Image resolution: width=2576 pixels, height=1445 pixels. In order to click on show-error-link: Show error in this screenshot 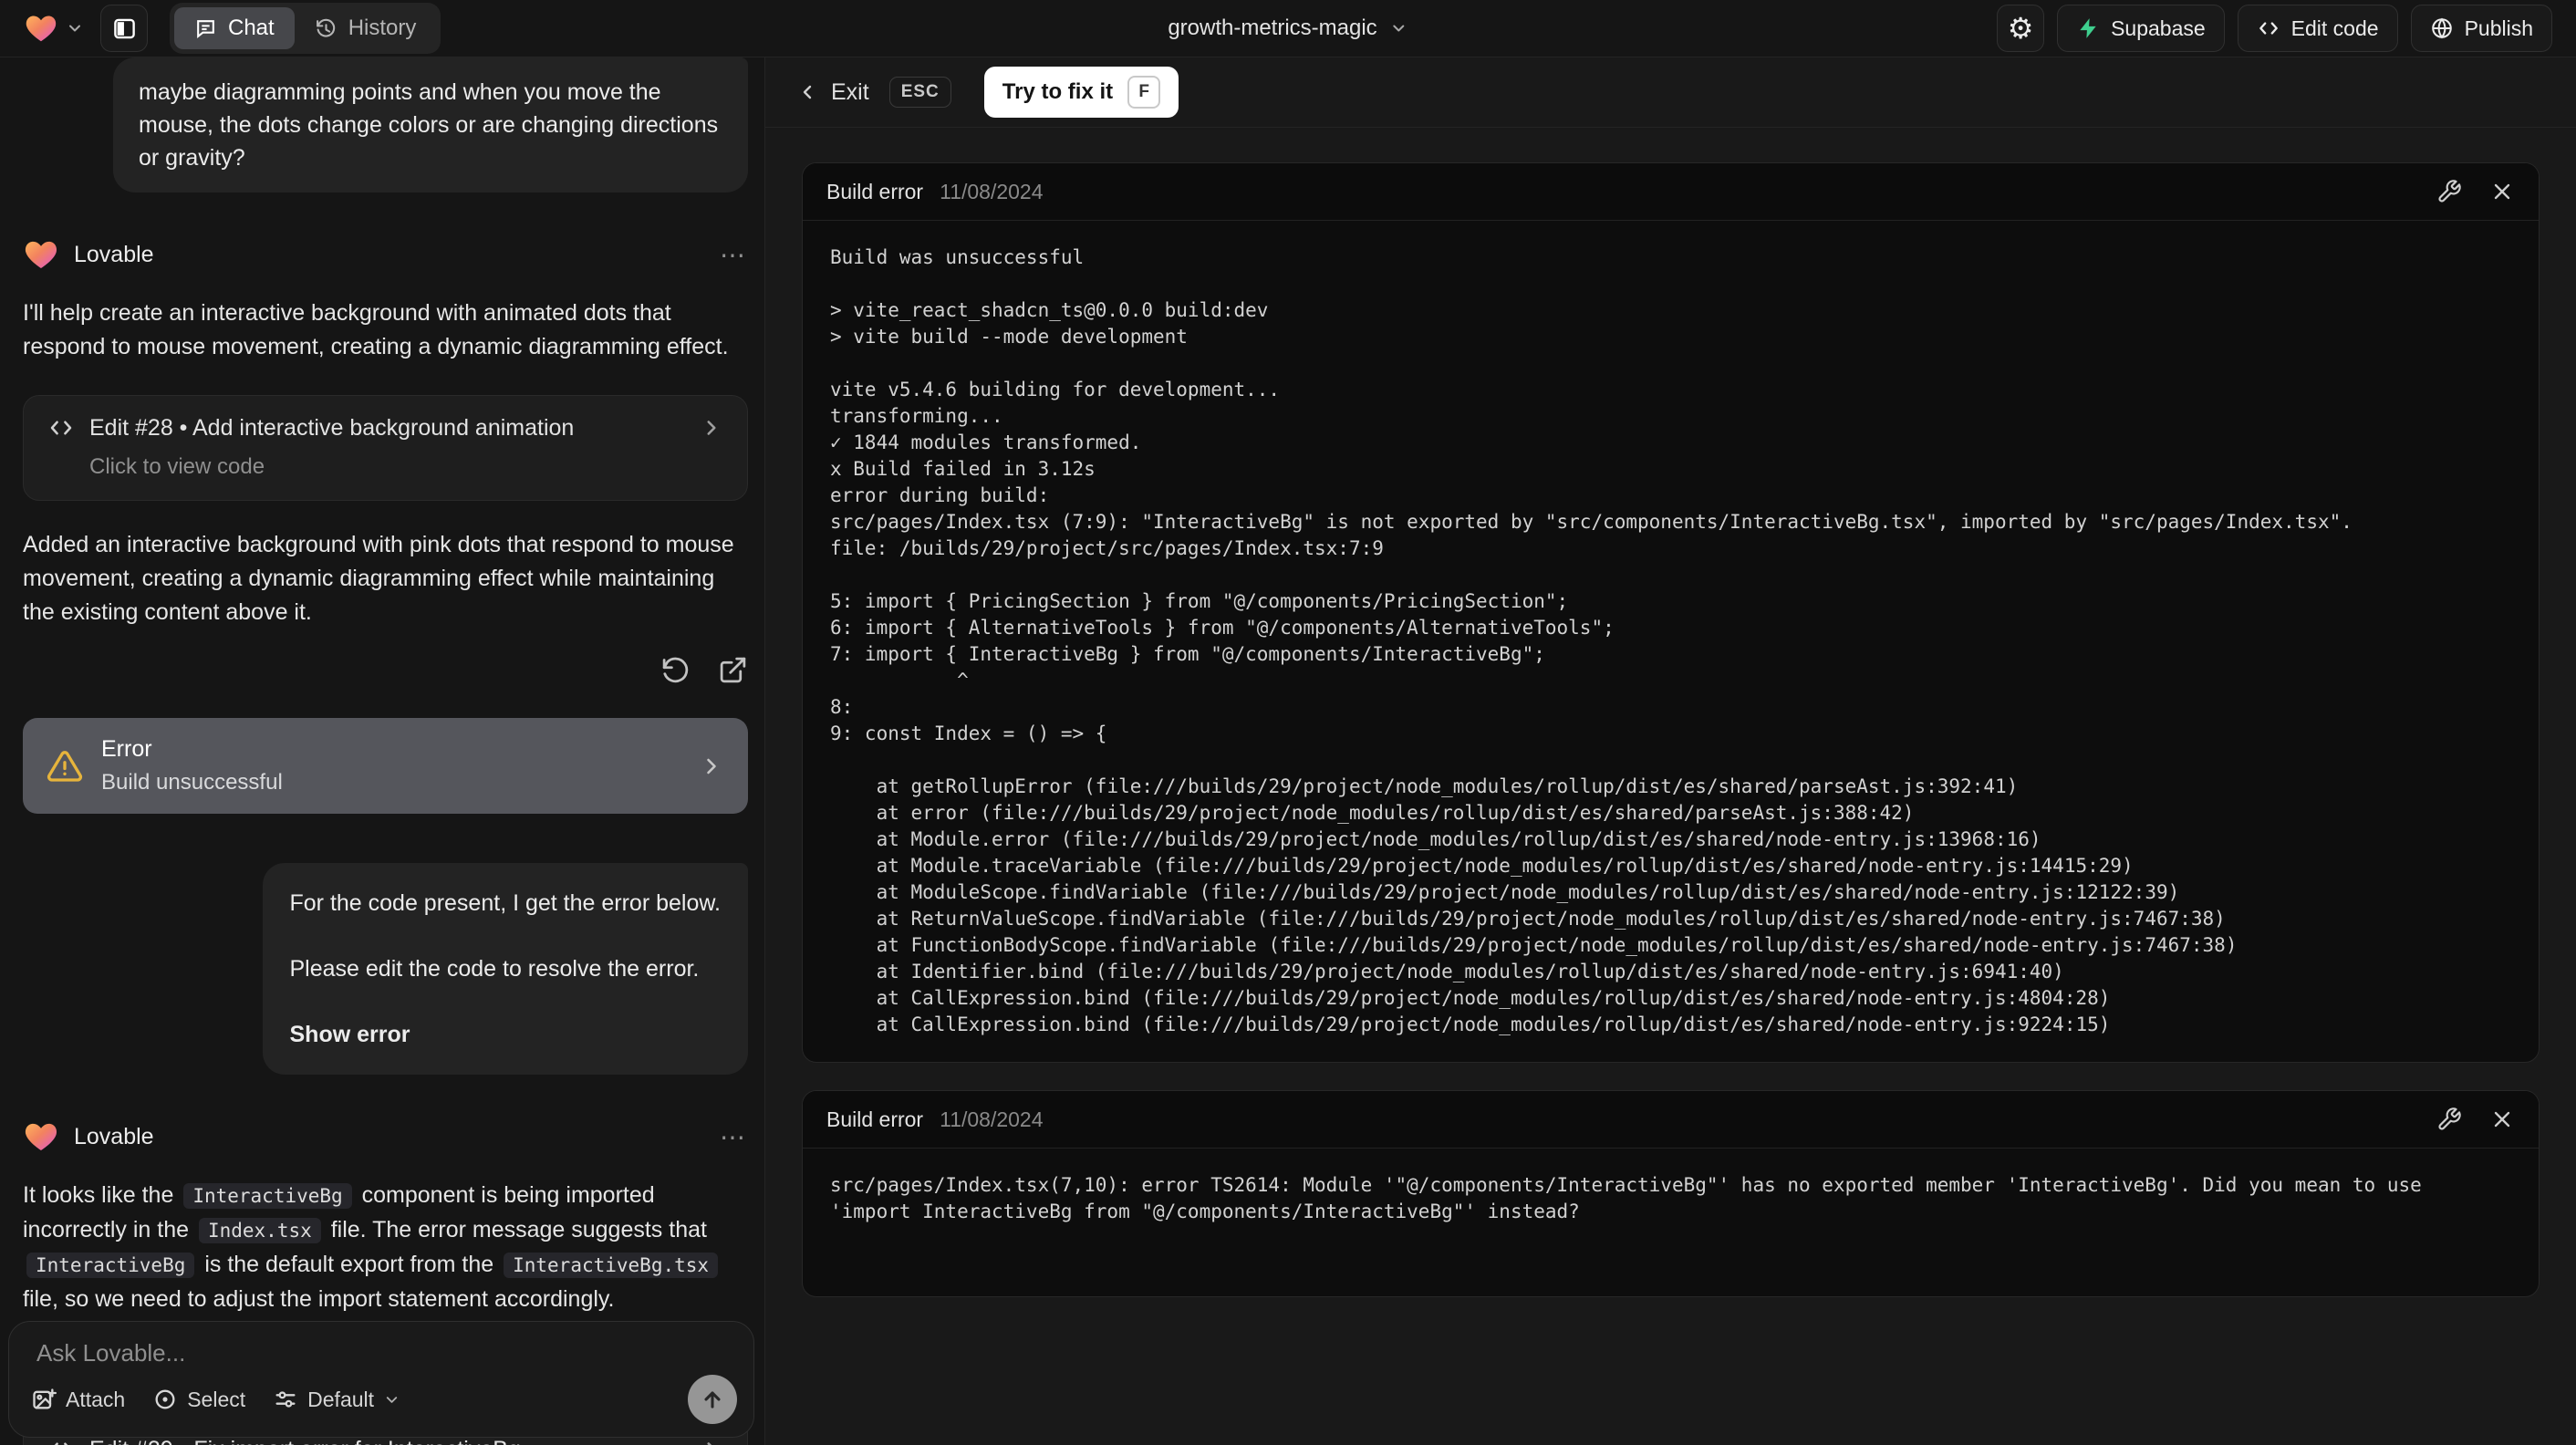, I will do `click(506, 1034)`.